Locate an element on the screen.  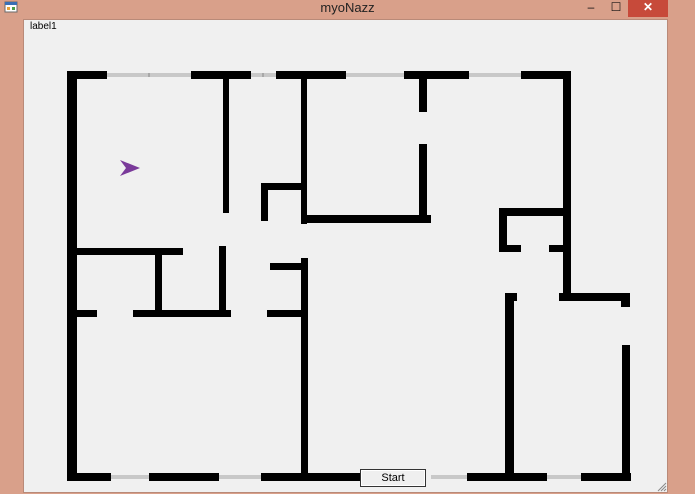
wall-i7 is located at coordinates (264, 202).